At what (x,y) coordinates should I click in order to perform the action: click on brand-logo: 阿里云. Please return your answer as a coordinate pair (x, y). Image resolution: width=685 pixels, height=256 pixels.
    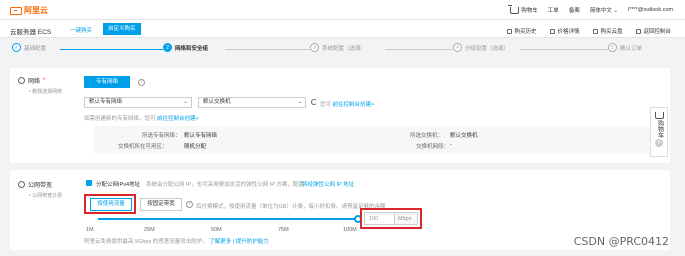
    Looking at the image, I should click on (29, 10).